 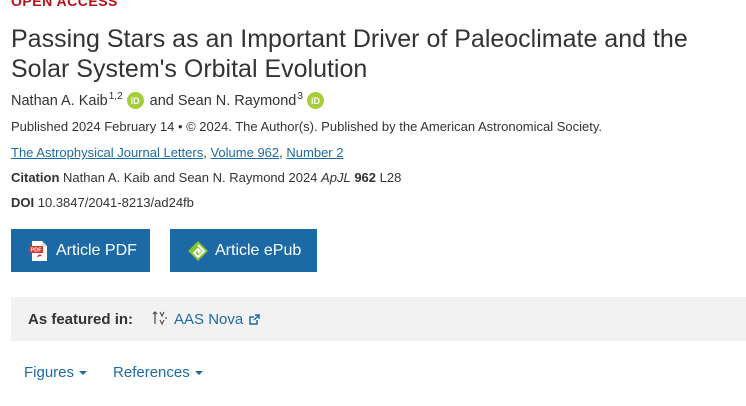 I want to click on open-access-label: OPEN ACCESS, so click(x=64, y=4).